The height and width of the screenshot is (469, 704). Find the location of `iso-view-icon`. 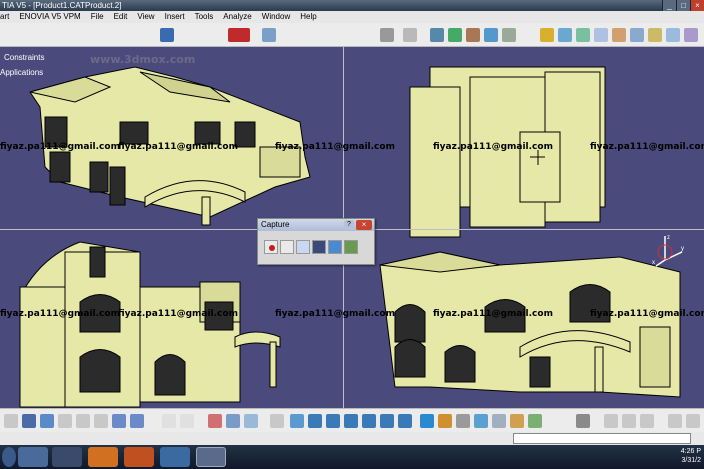

iso-view-icon is located at coordinates (445, 421).